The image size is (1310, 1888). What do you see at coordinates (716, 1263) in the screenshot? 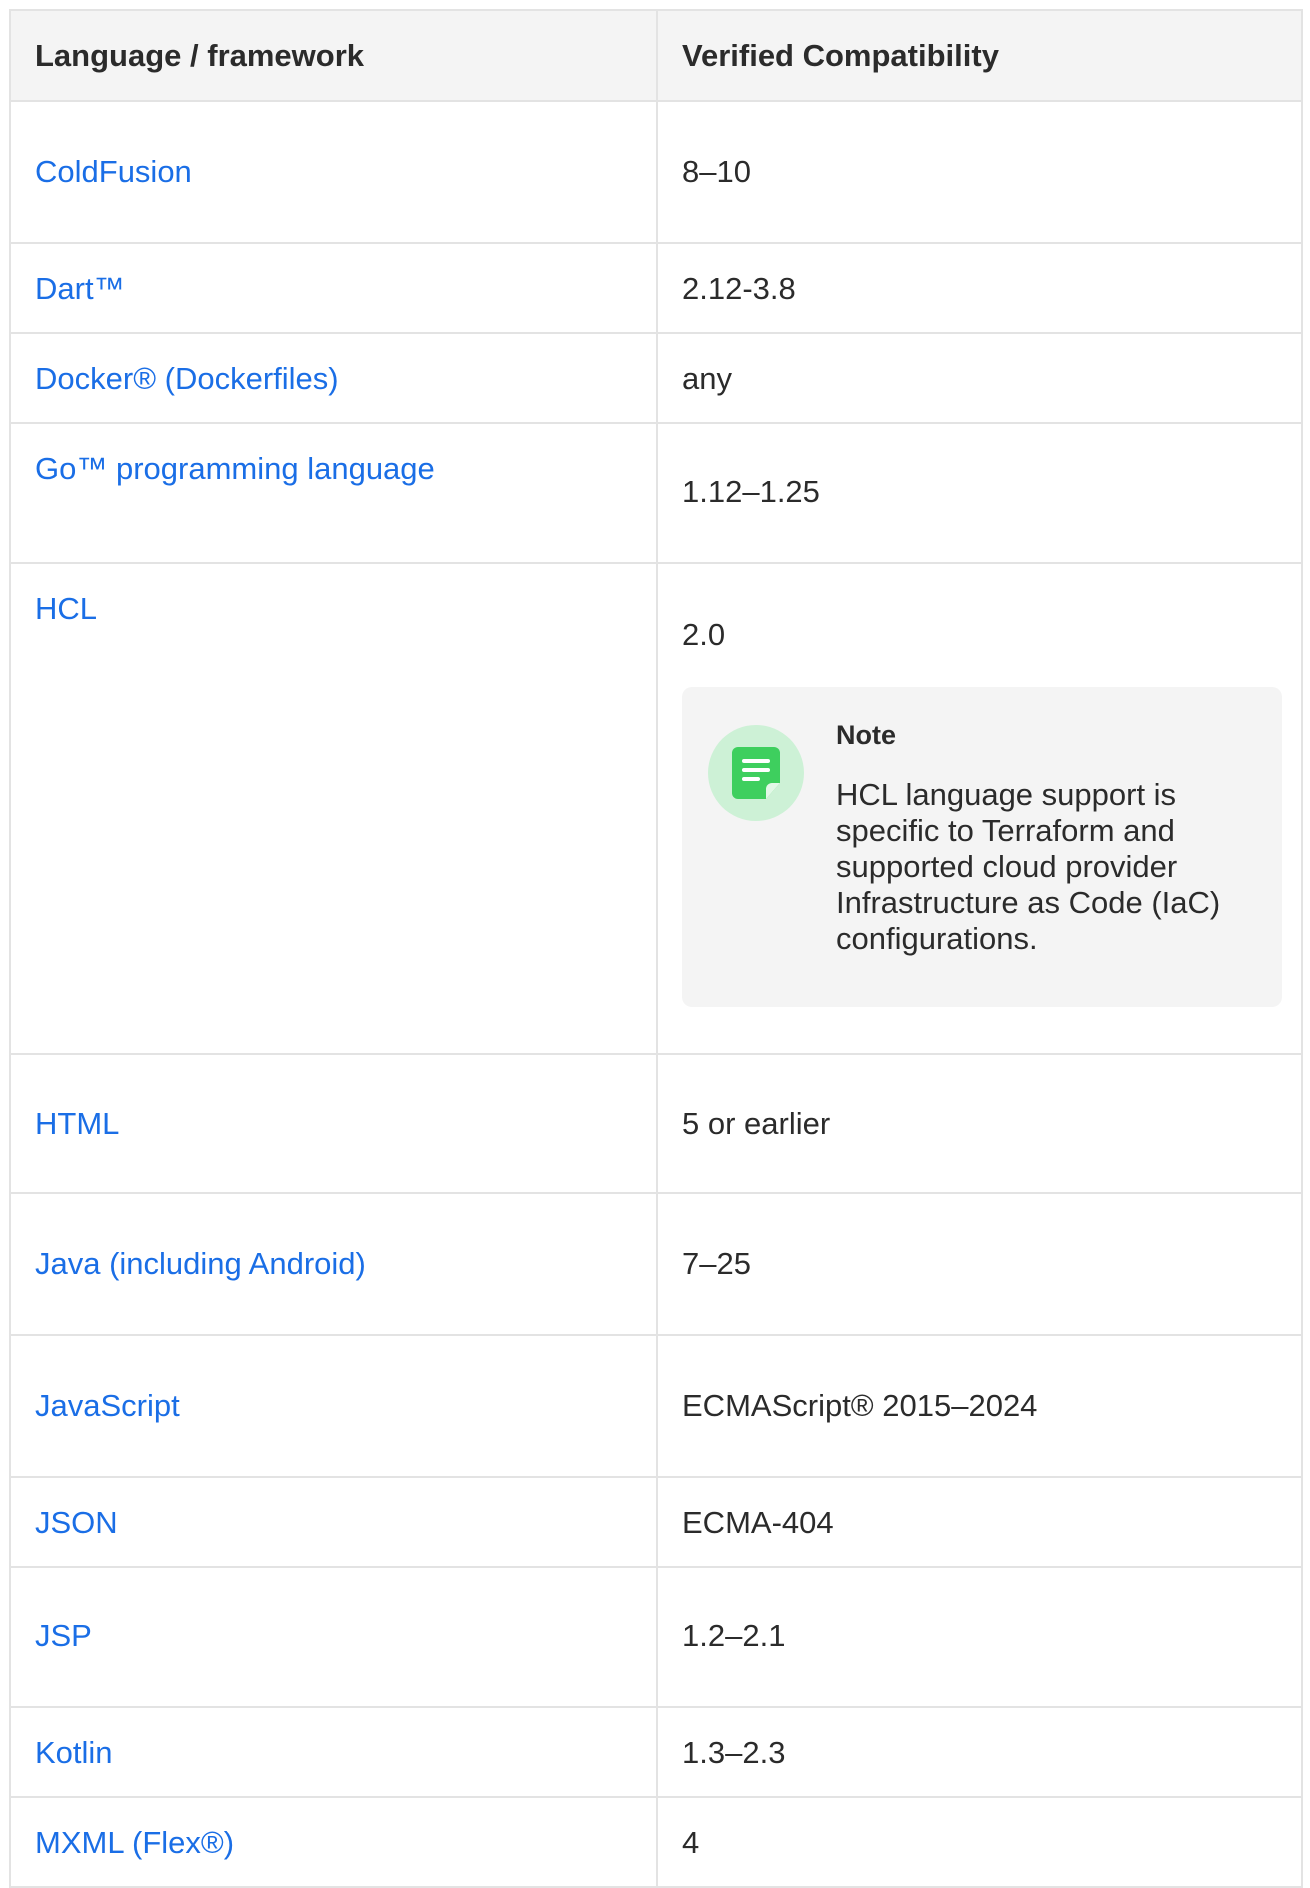
I see `compat-value: 7–25` at bounding box center [716, 1263].